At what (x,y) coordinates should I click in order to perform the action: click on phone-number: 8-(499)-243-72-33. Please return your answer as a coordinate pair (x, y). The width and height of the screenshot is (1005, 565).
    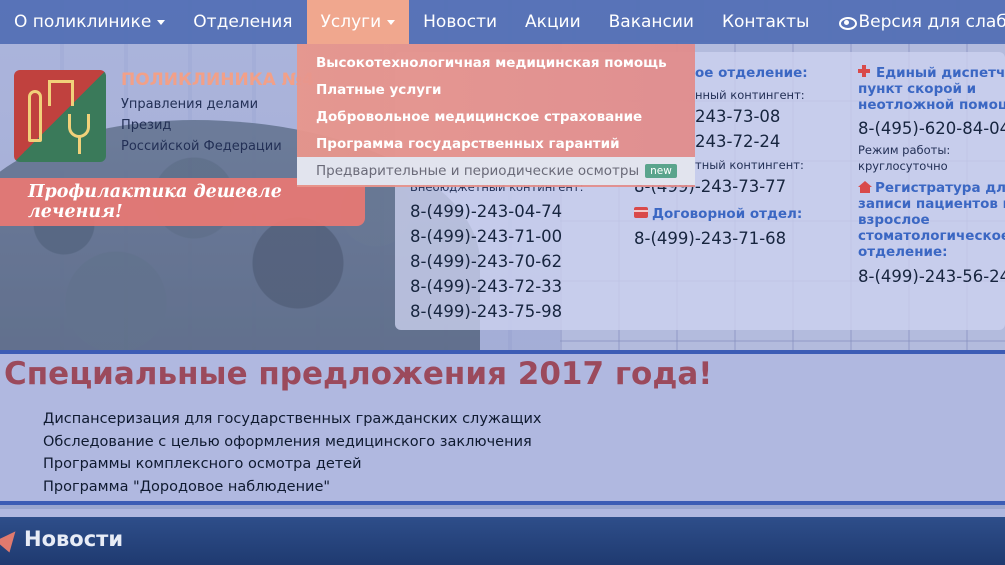
    Looking at the image, I should click on (486, 286).